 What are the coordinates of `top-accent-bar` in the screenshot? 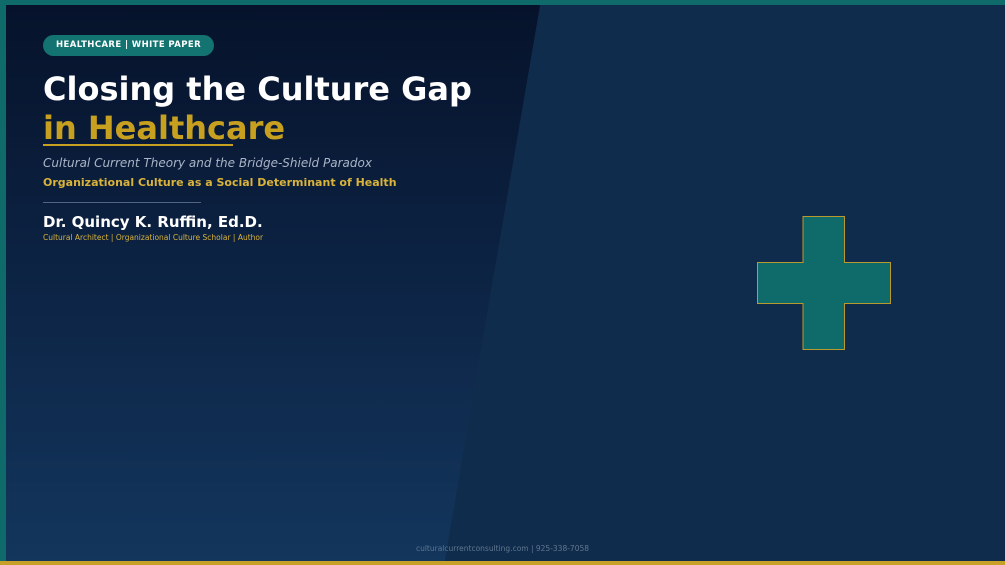 It's located at (502, 2).